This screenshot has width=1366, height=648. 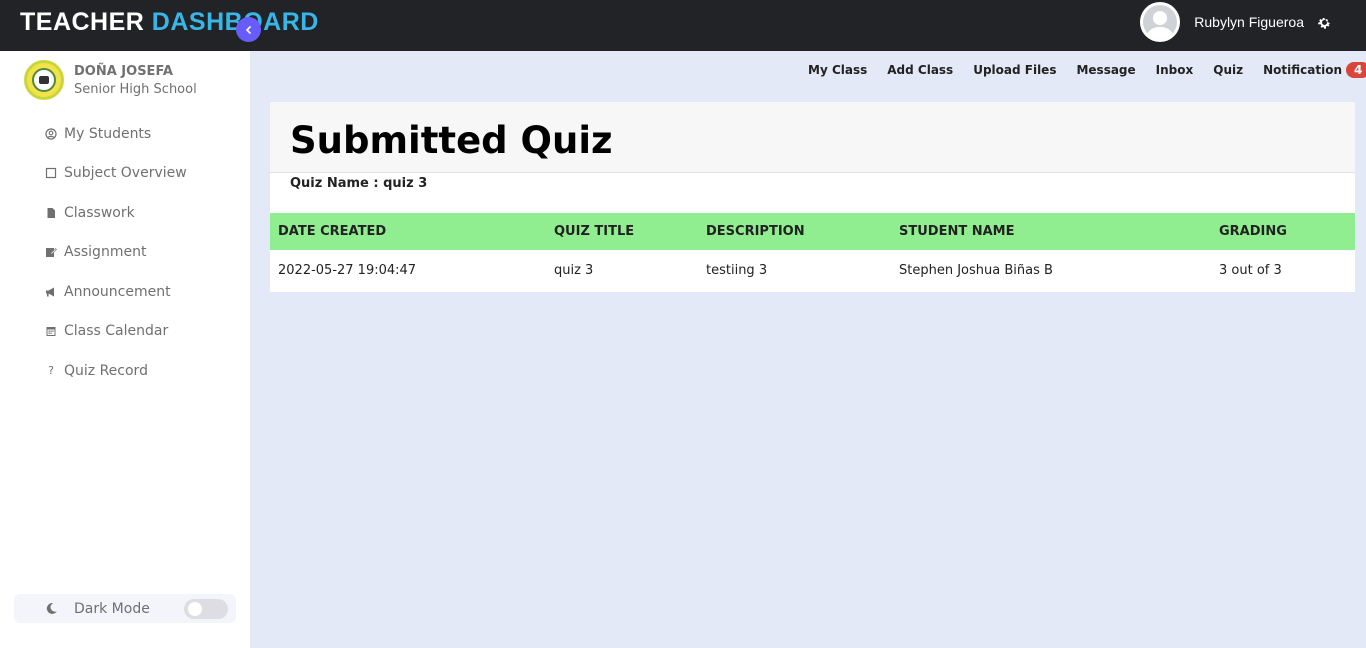 I want to click on chevron-left-icon, so click(x=249, y=30).